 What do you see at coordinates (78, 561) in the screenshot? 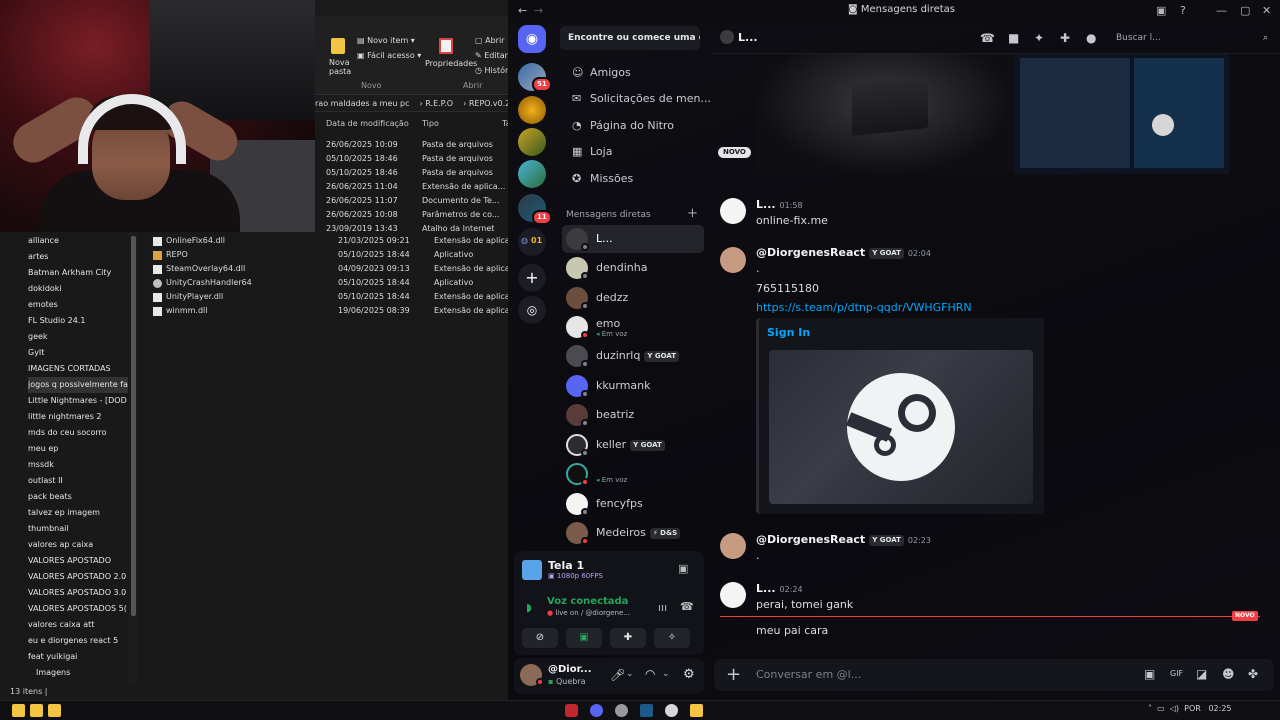
I see `nav-folder: VALORES APOSTADO` at bounding box center [78, 561].